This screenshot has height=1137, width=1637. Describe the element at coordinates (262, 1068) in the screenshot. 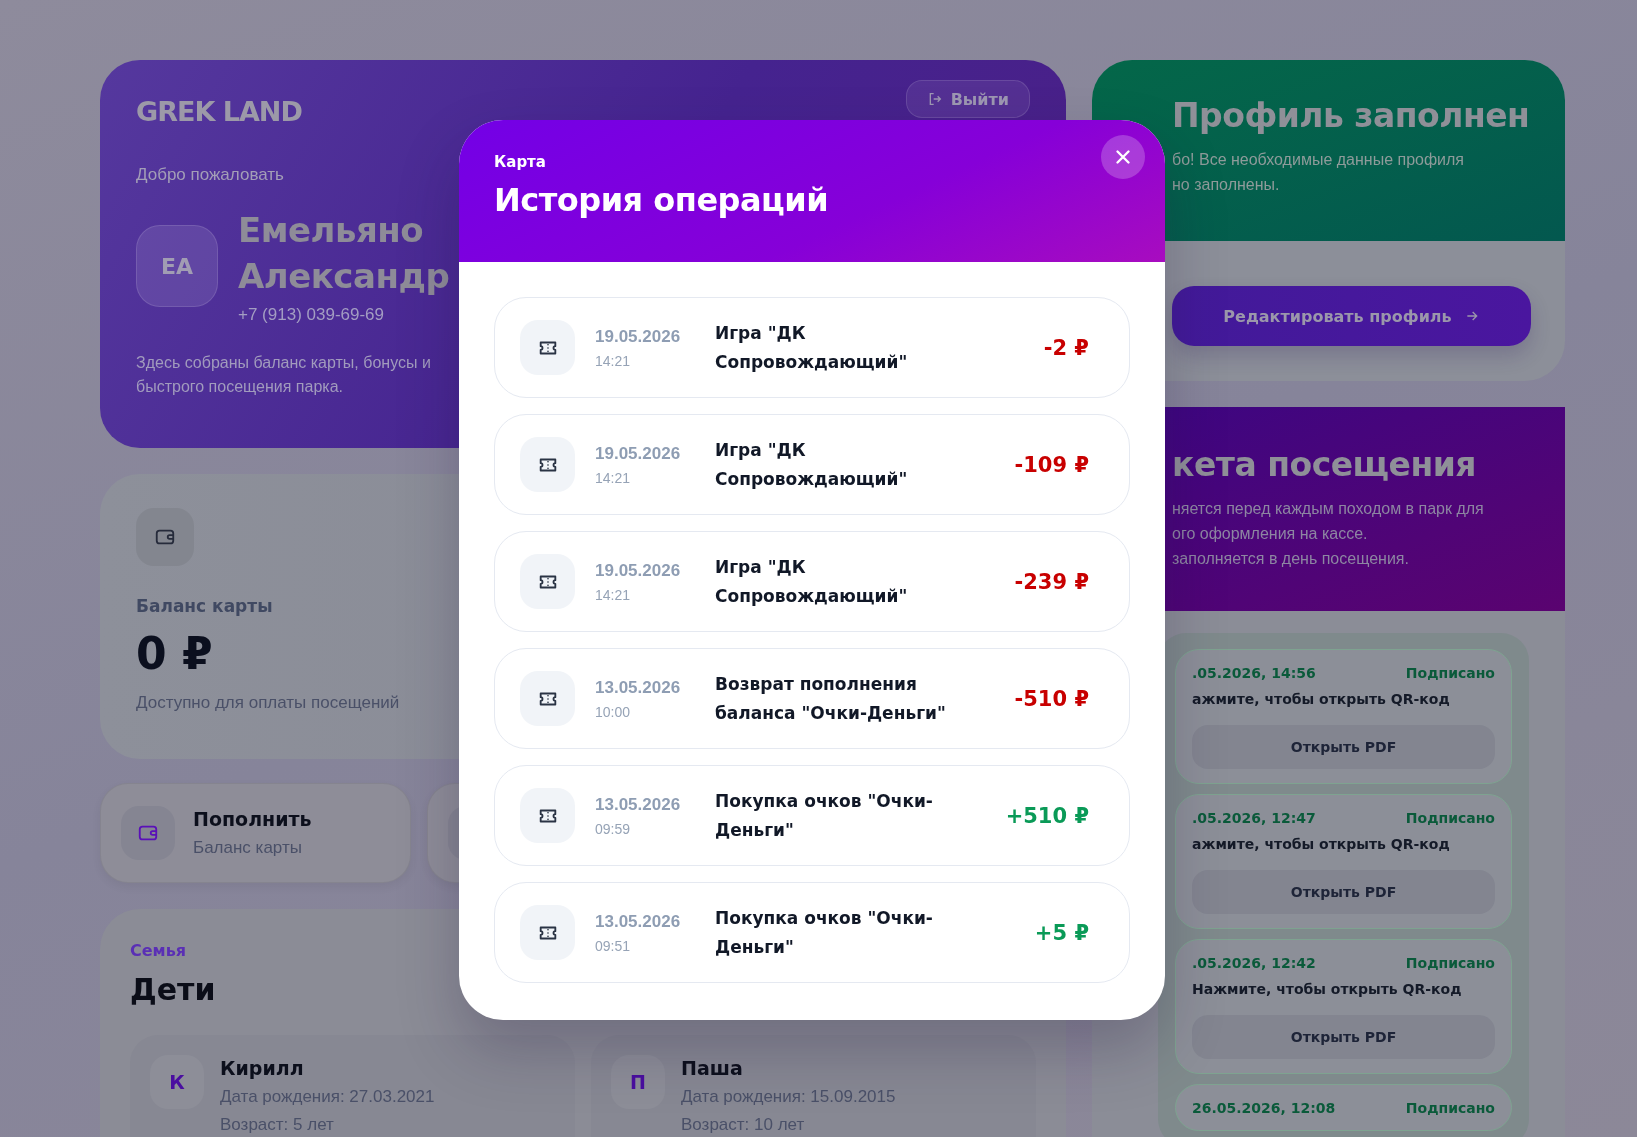

I see `child-name: Кирилл` at that location.